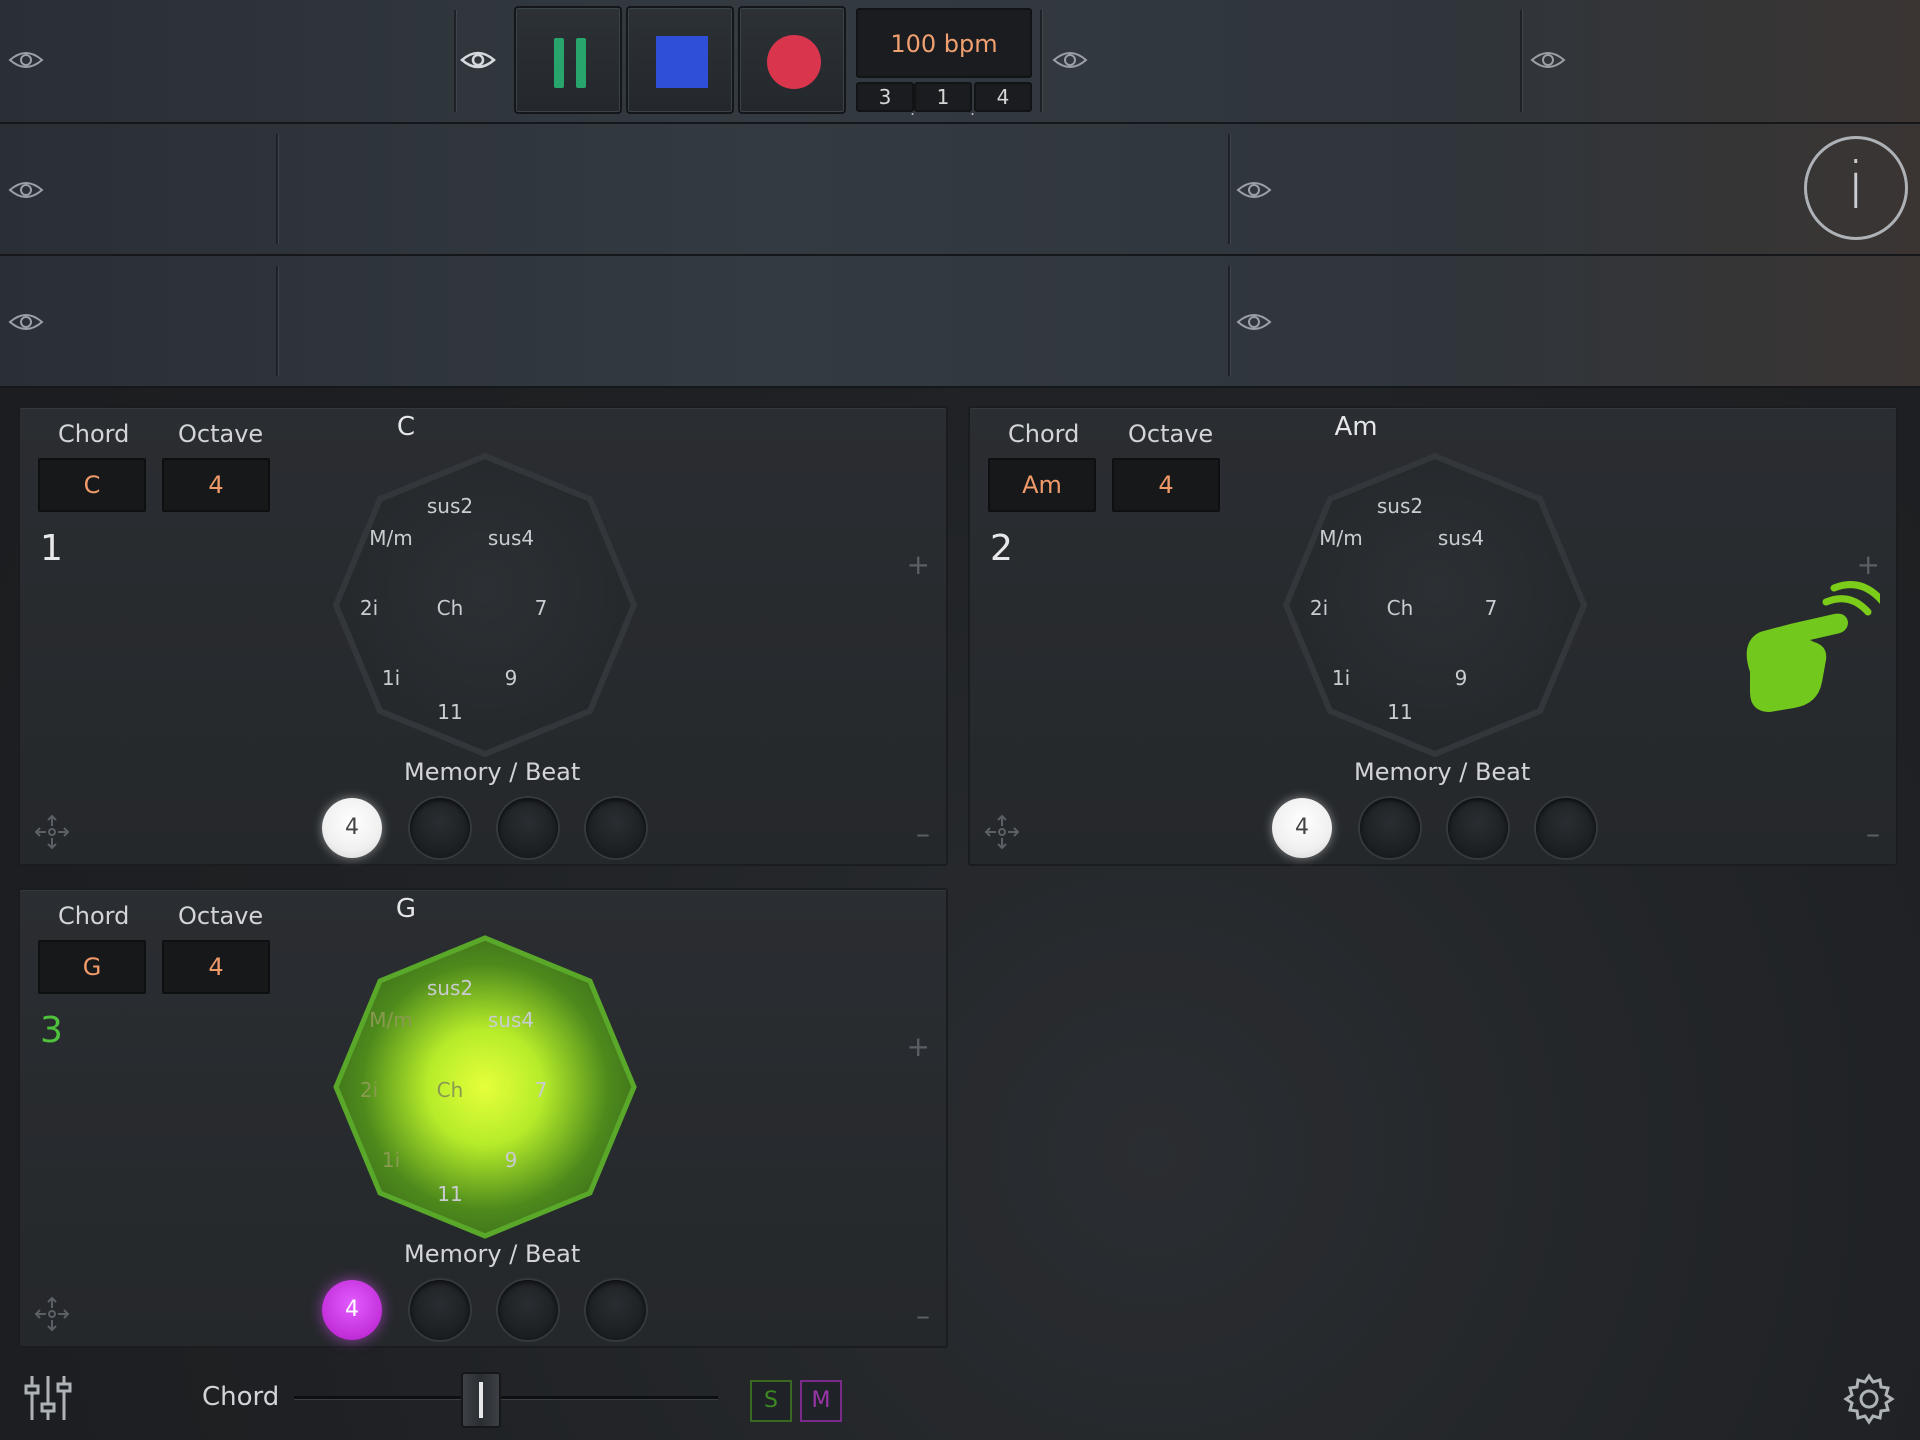 This screenshot has height=1440, width=1920. I want to click on mute-button: M, so click(821, 1401).